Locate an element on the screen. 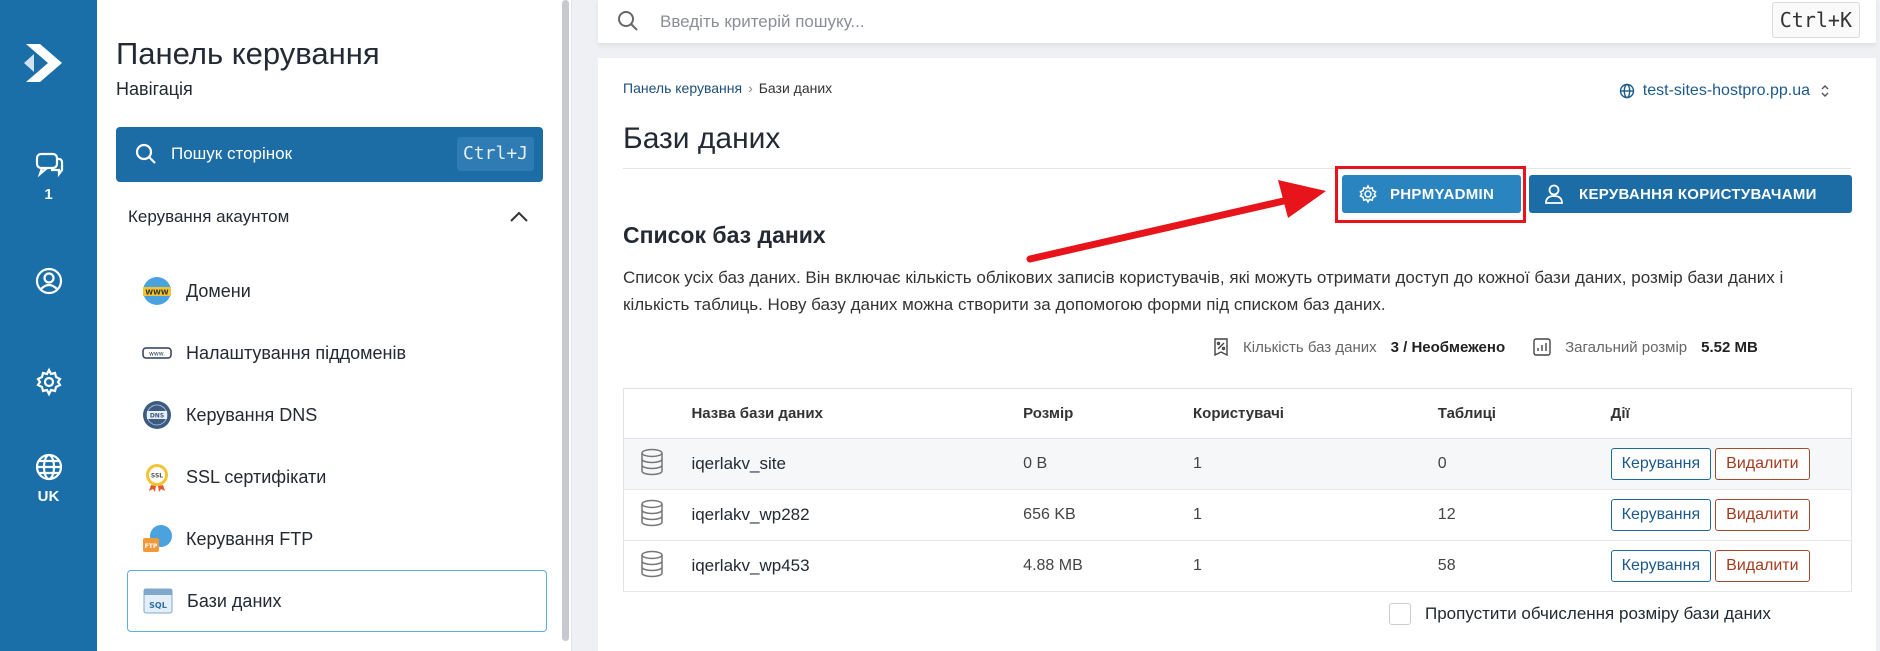  page-search-shortcut: Ctrl+J is located at coordinates (495, 154).